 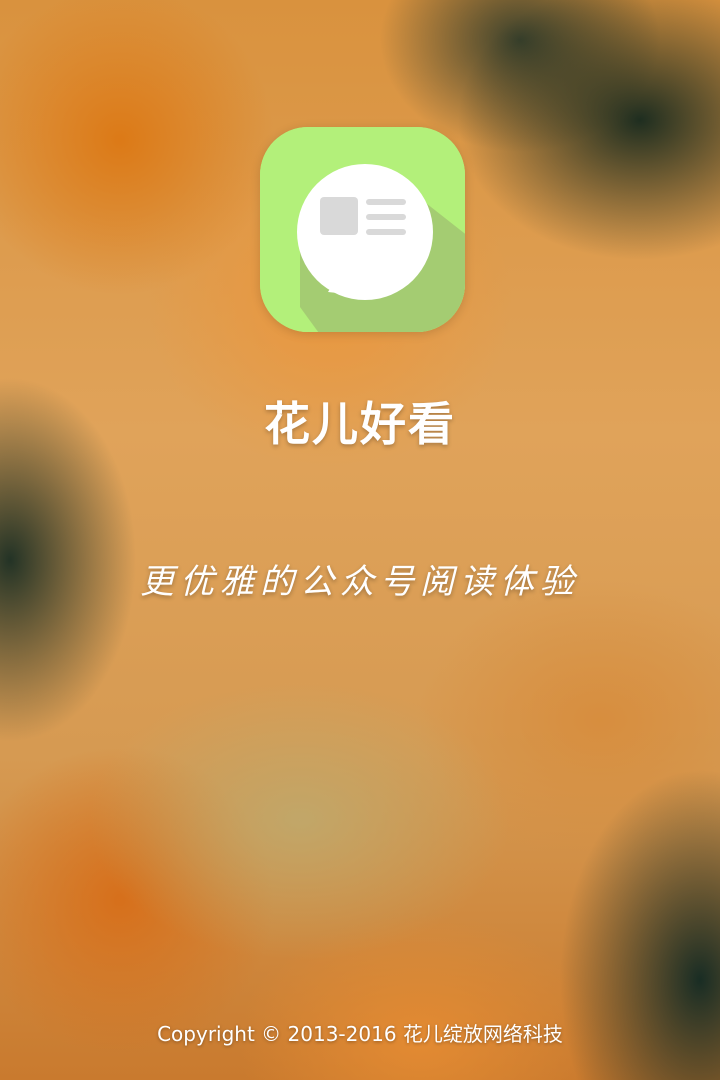 What do you see at coordinates (360, 424) in the screenshot?
I see `app-title: 花儿好看` at bounding box center [360, 424].